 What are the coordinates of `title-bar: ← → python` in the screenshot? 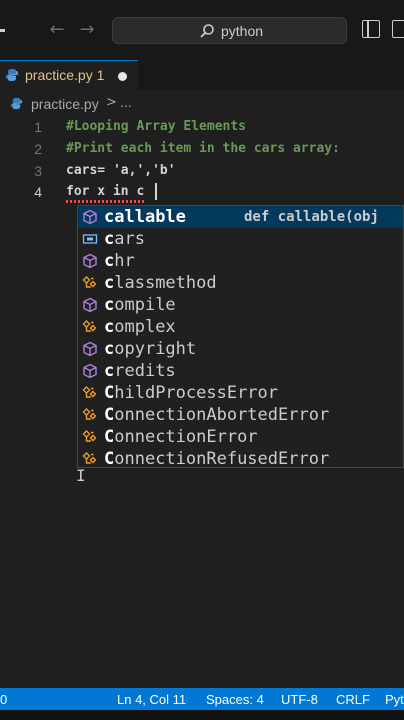 It's located at (202, 30).